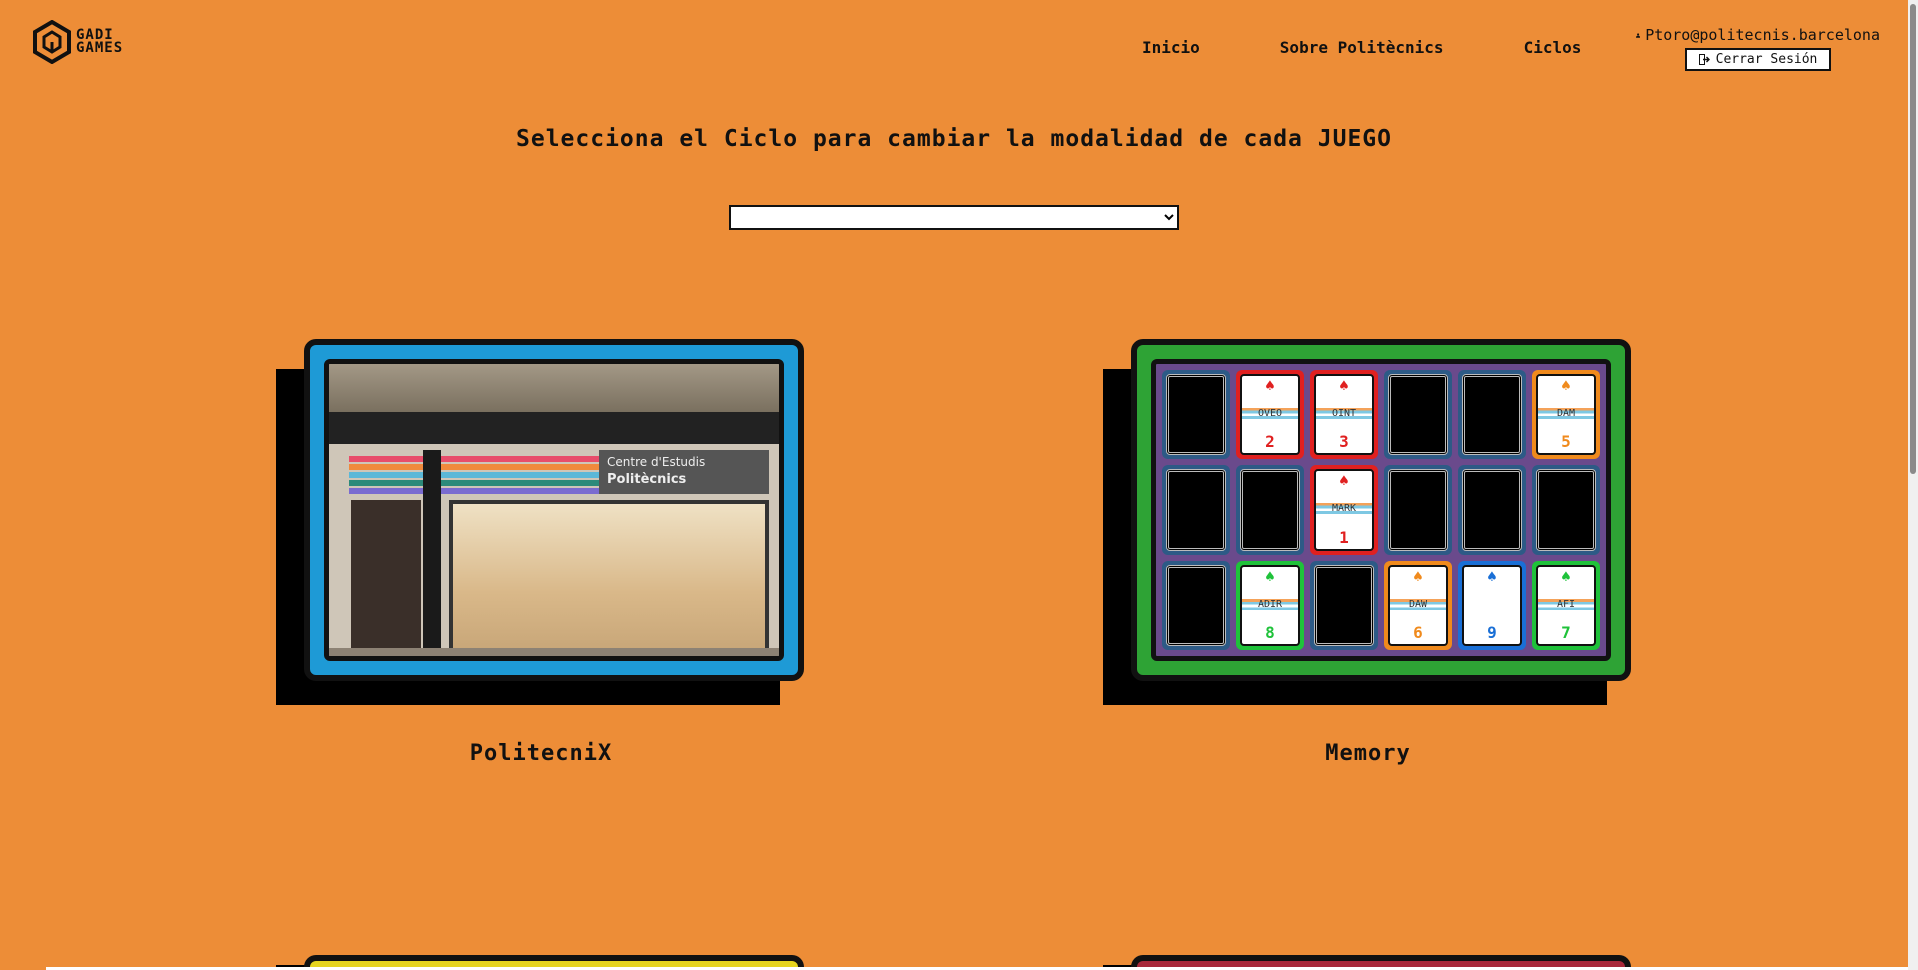  Describe the element at coordinates (1566, 632) in the screenshot. I see `card-number: 7` at that location.